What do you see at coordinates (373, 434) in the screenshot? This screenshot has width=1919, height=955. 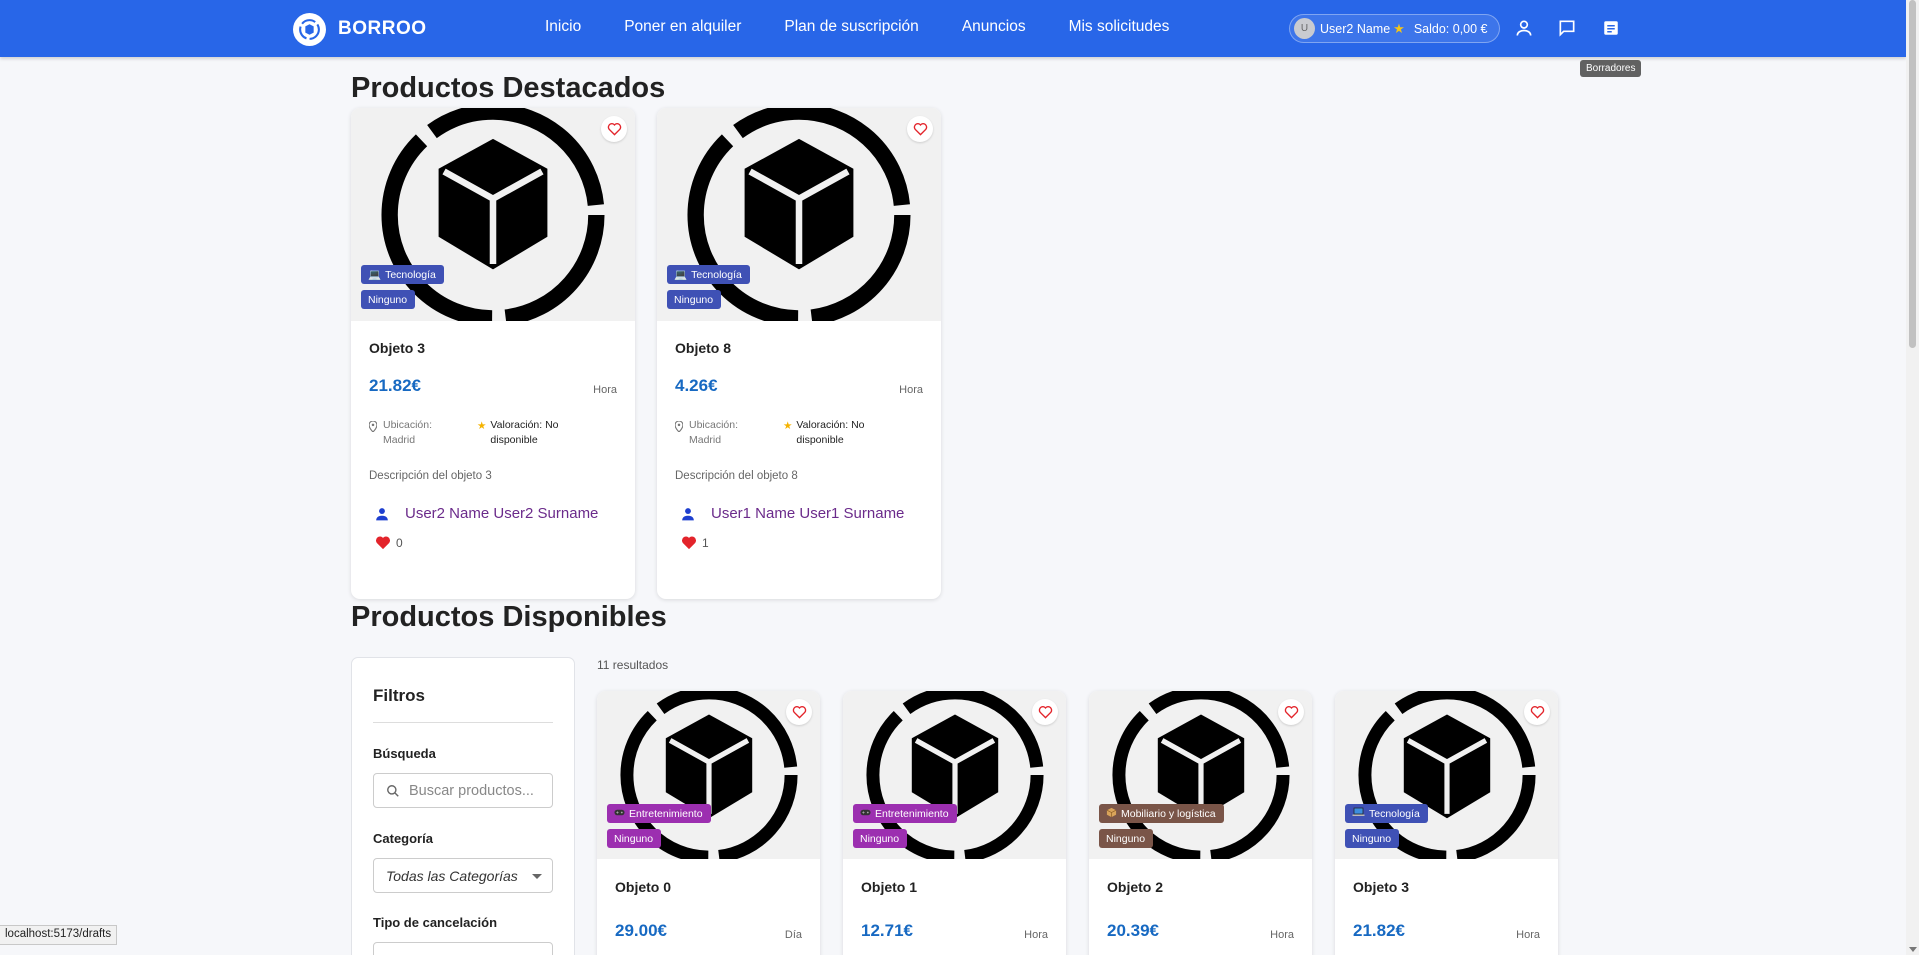 I see `location-pin-icon` at bounding box center [373, 434].